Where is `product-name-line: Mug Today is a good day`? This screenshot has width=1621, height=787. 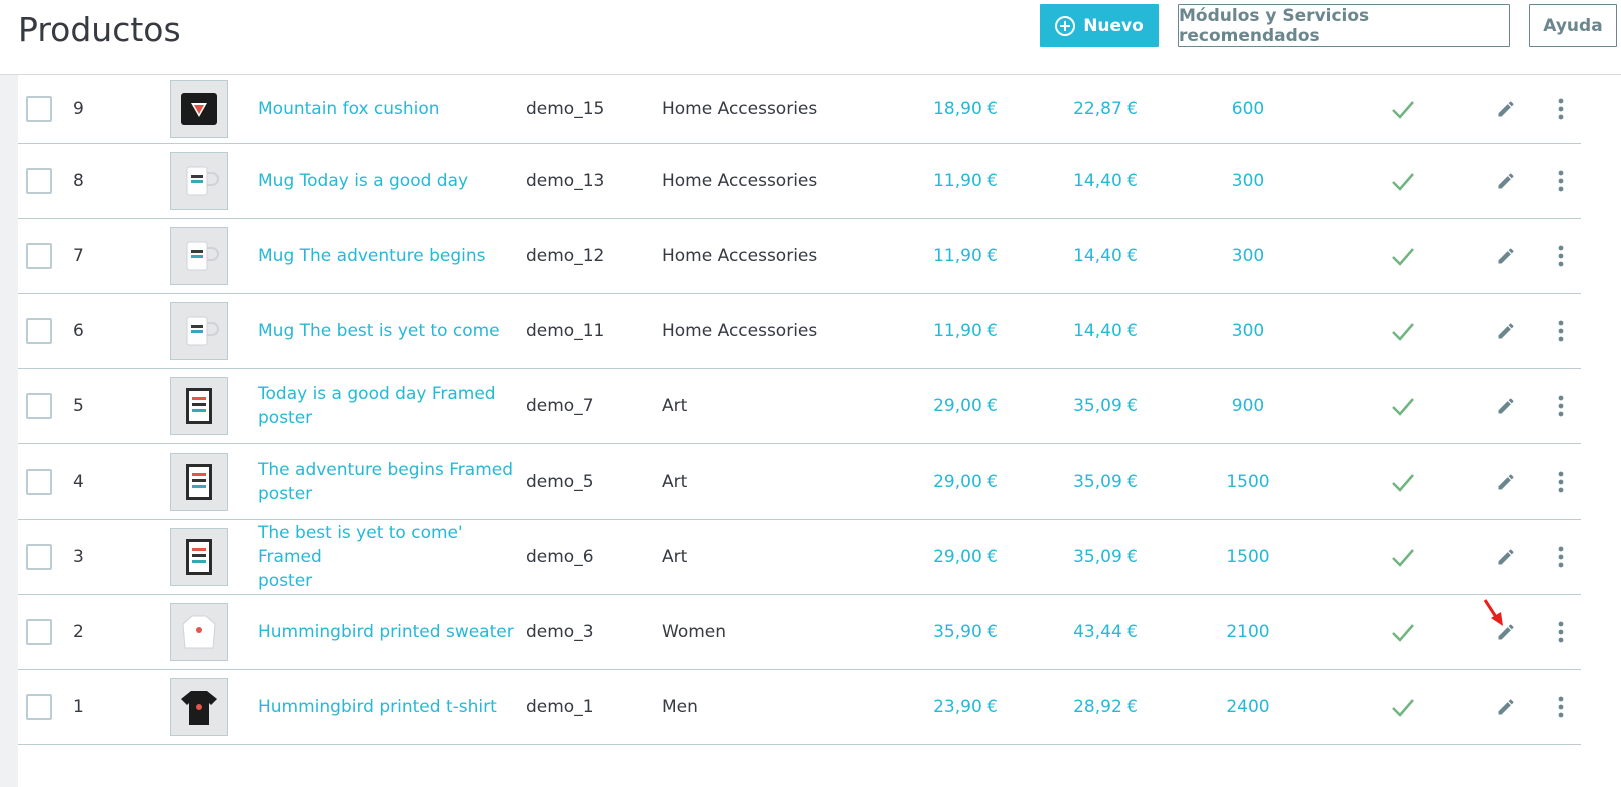 product-name-line: Mug Today is a good day is located at coordinates (363, 181).